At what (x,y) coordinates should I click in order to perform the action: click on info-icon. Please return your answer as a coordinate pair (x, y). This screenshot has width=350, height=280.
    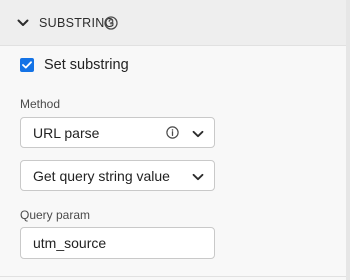
    Looking at the image, I should click on (172, 132).